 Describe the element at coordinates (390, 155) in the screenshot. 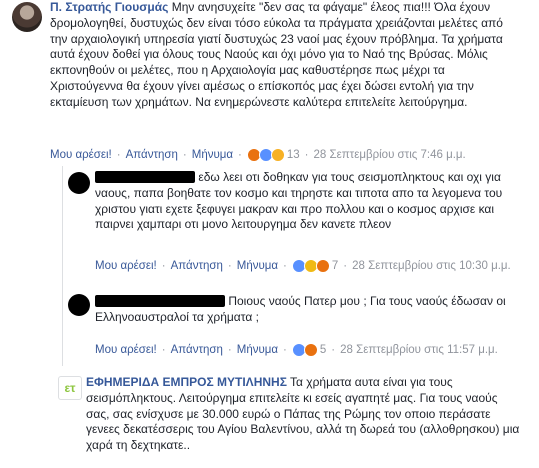

I see `comment-timestamp: 28 Σεπτεμβρίου στις 7:46 μ.μ.` at that location.